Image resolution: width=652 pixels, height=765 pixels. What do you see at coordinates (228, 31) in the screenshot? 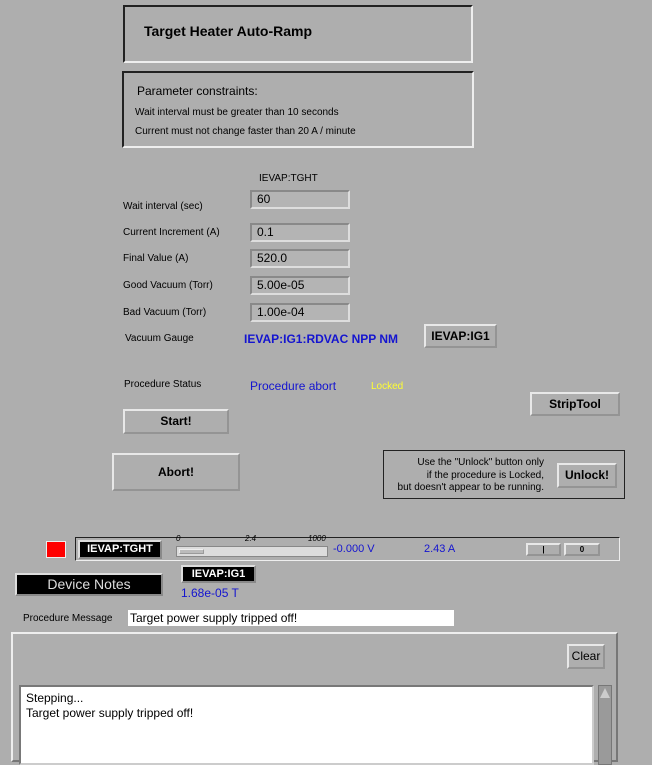
I see `page-title: Target Heater Auto-Ramp` at bounding box center [228, 31].